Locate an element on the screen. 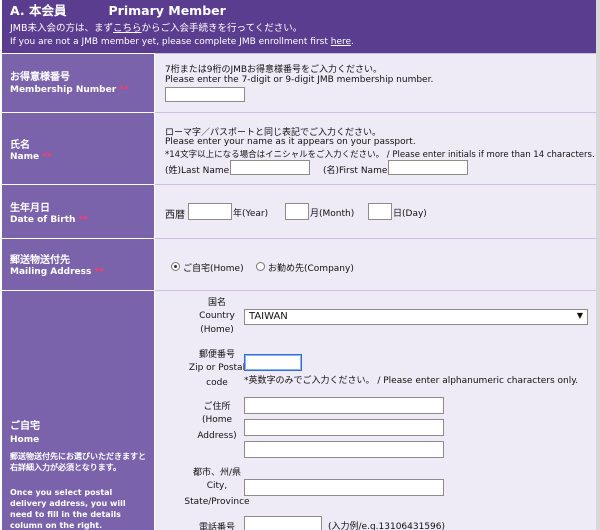  zip-label-code: code is located at coordinates (217, 383).